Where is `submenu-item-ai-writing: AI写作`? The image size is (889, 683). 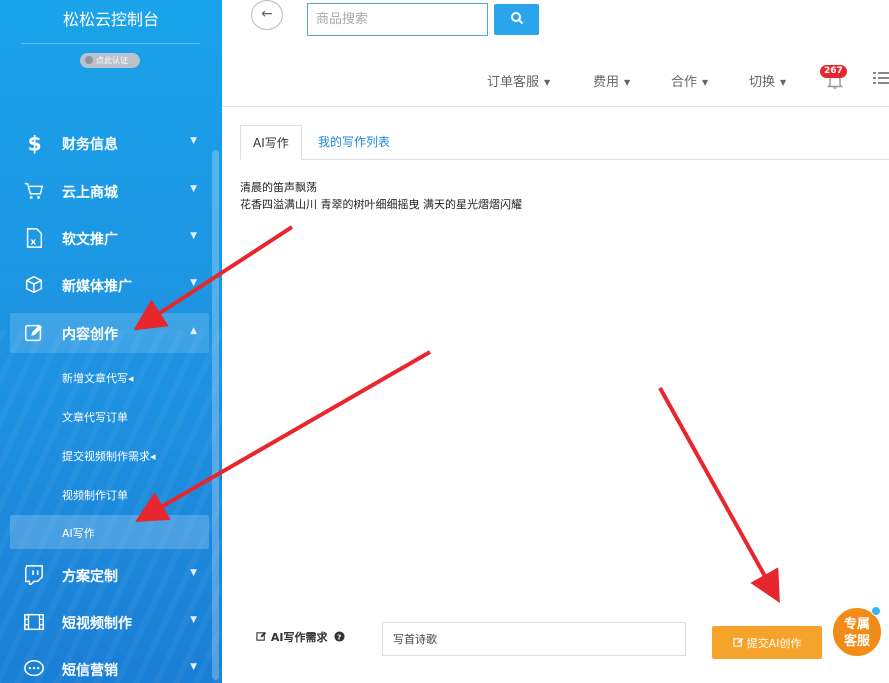
submenu-item-ai-writing: AI写作 is located at coordinates (109, 532).